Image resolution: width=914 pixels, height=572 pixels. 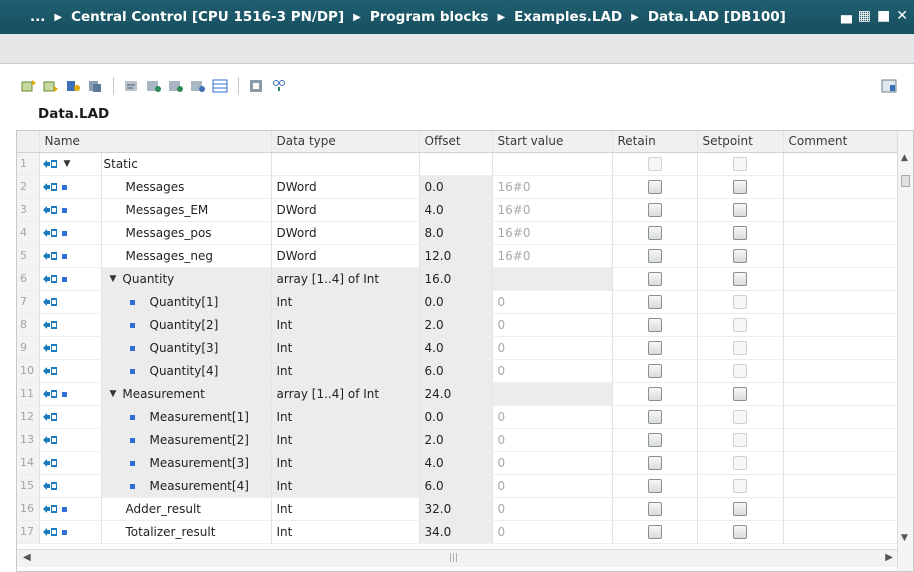 What do you see at coordinates (345, 164) in the screenshot?
I see `data-type-cell` at bounding box center [345, 164].